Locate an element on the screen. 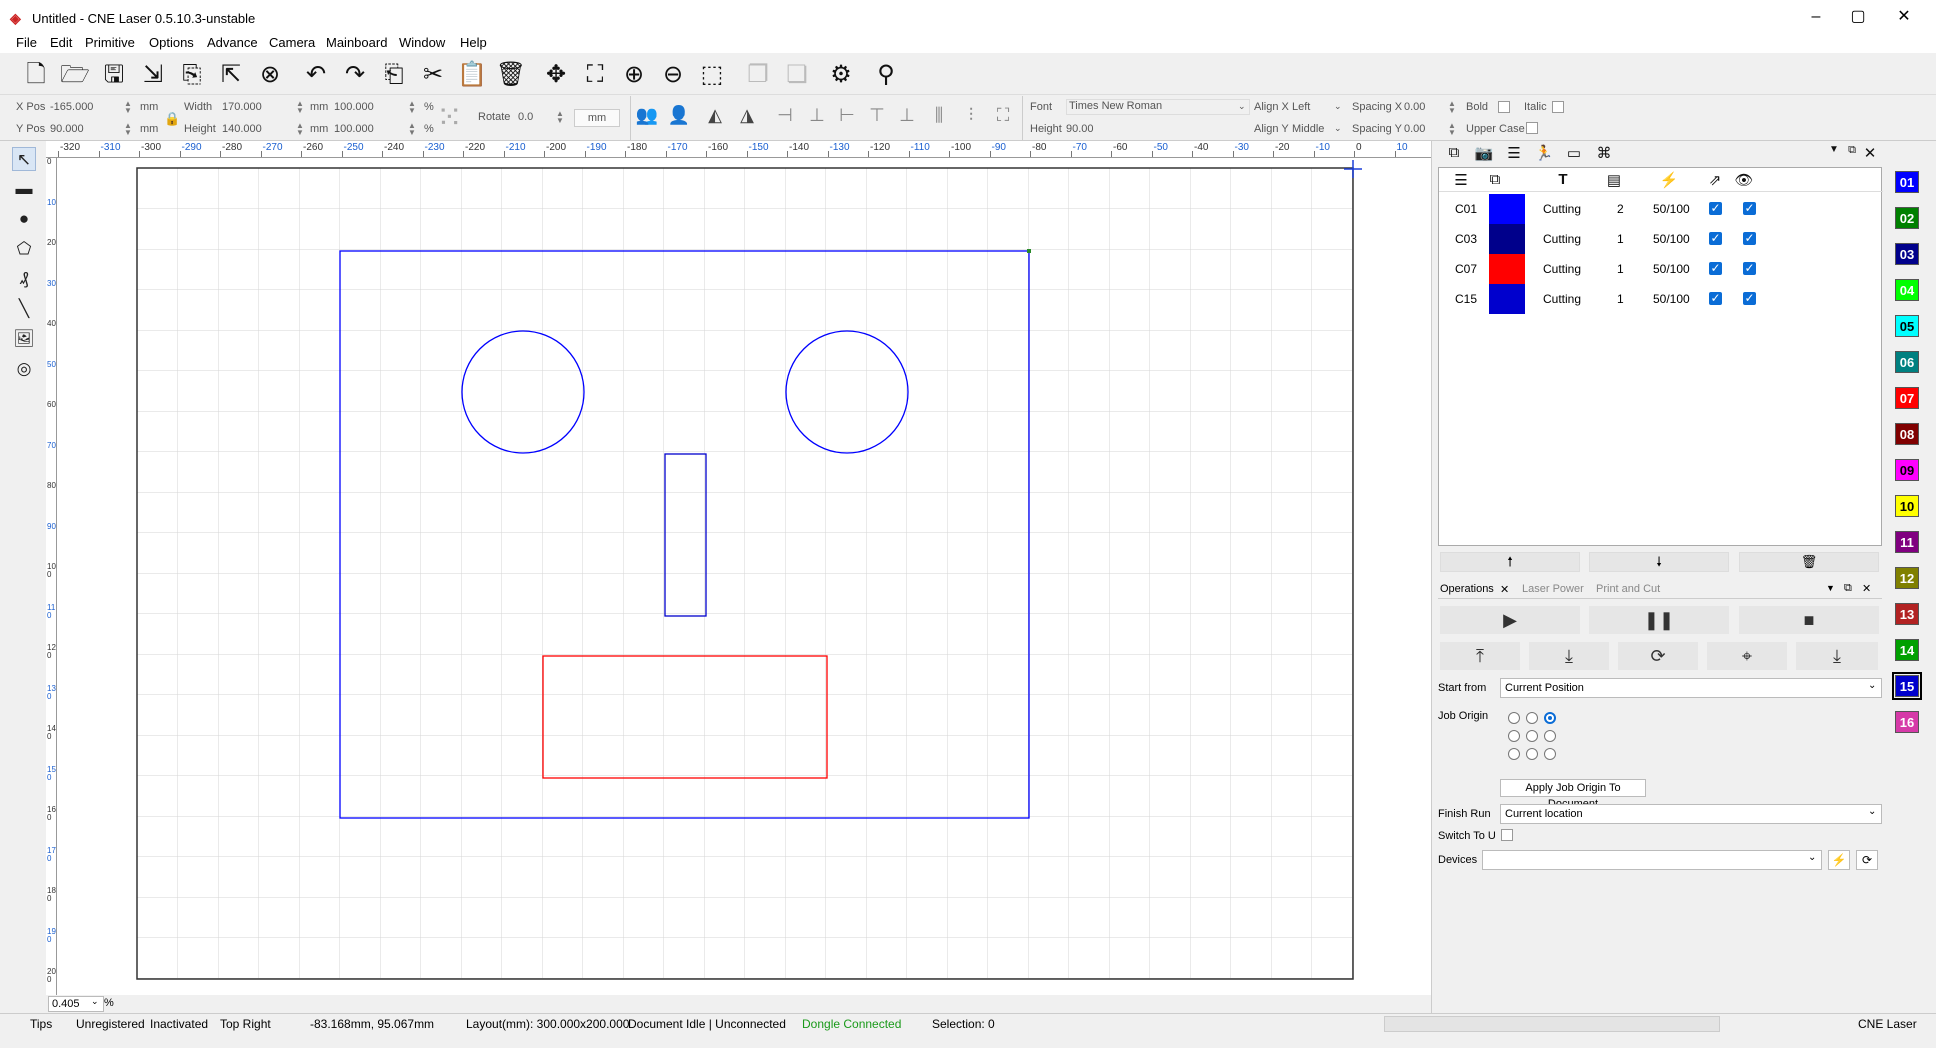  origin-radio-top-right is located at coordinates (1550, 718).